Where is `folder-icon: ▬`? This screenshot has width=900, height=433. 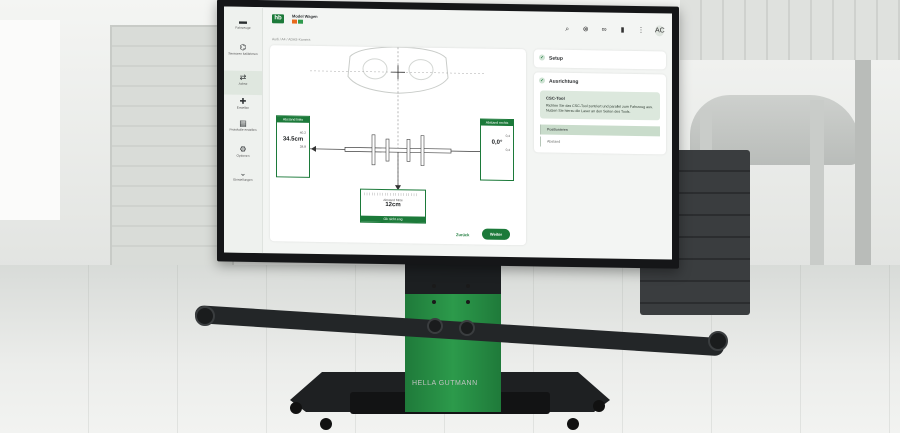 folder-icon: ▬ is located at coordinates (243, 21).